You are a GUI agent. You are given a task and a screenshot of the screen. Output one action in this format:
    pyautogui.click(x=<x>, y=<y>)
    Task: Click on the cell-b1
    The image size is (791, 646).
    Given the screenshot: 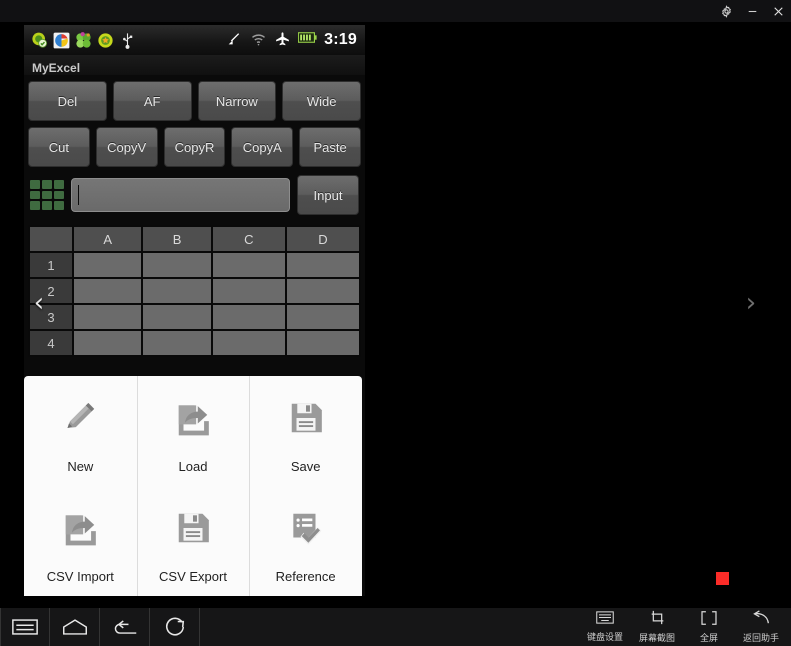 What is the action you would take?
    pyautogui.click(x=177, y=265)
    